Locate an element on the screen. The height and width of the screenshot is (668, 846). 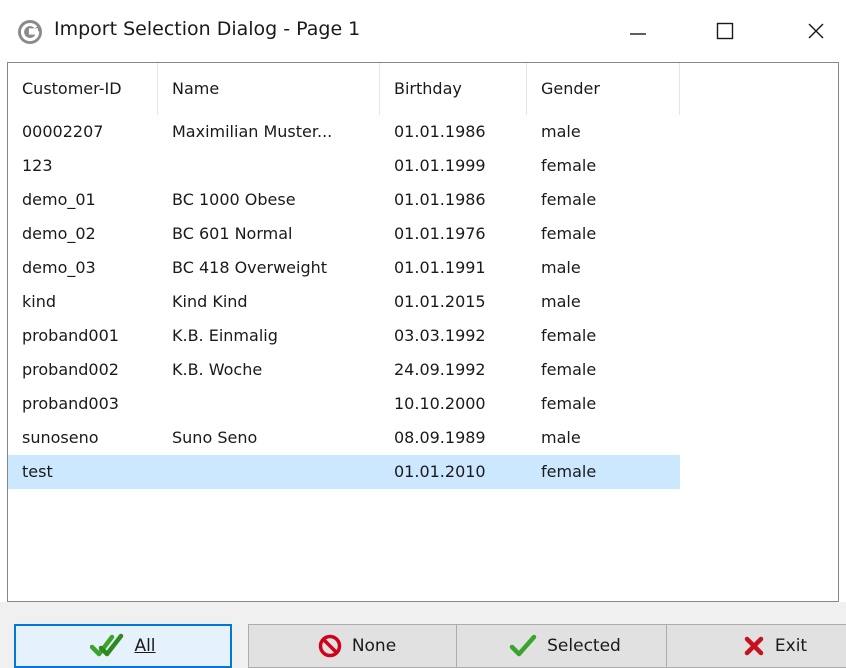
table-row: kind Kind Kind 01.01.2015 male is located at coordinates (344, 302).